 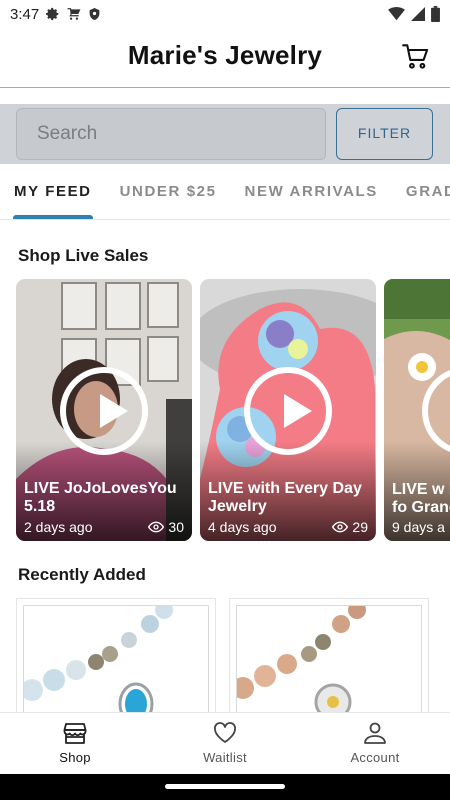 I want to click on gear-icon, so click(x=52, y=14).